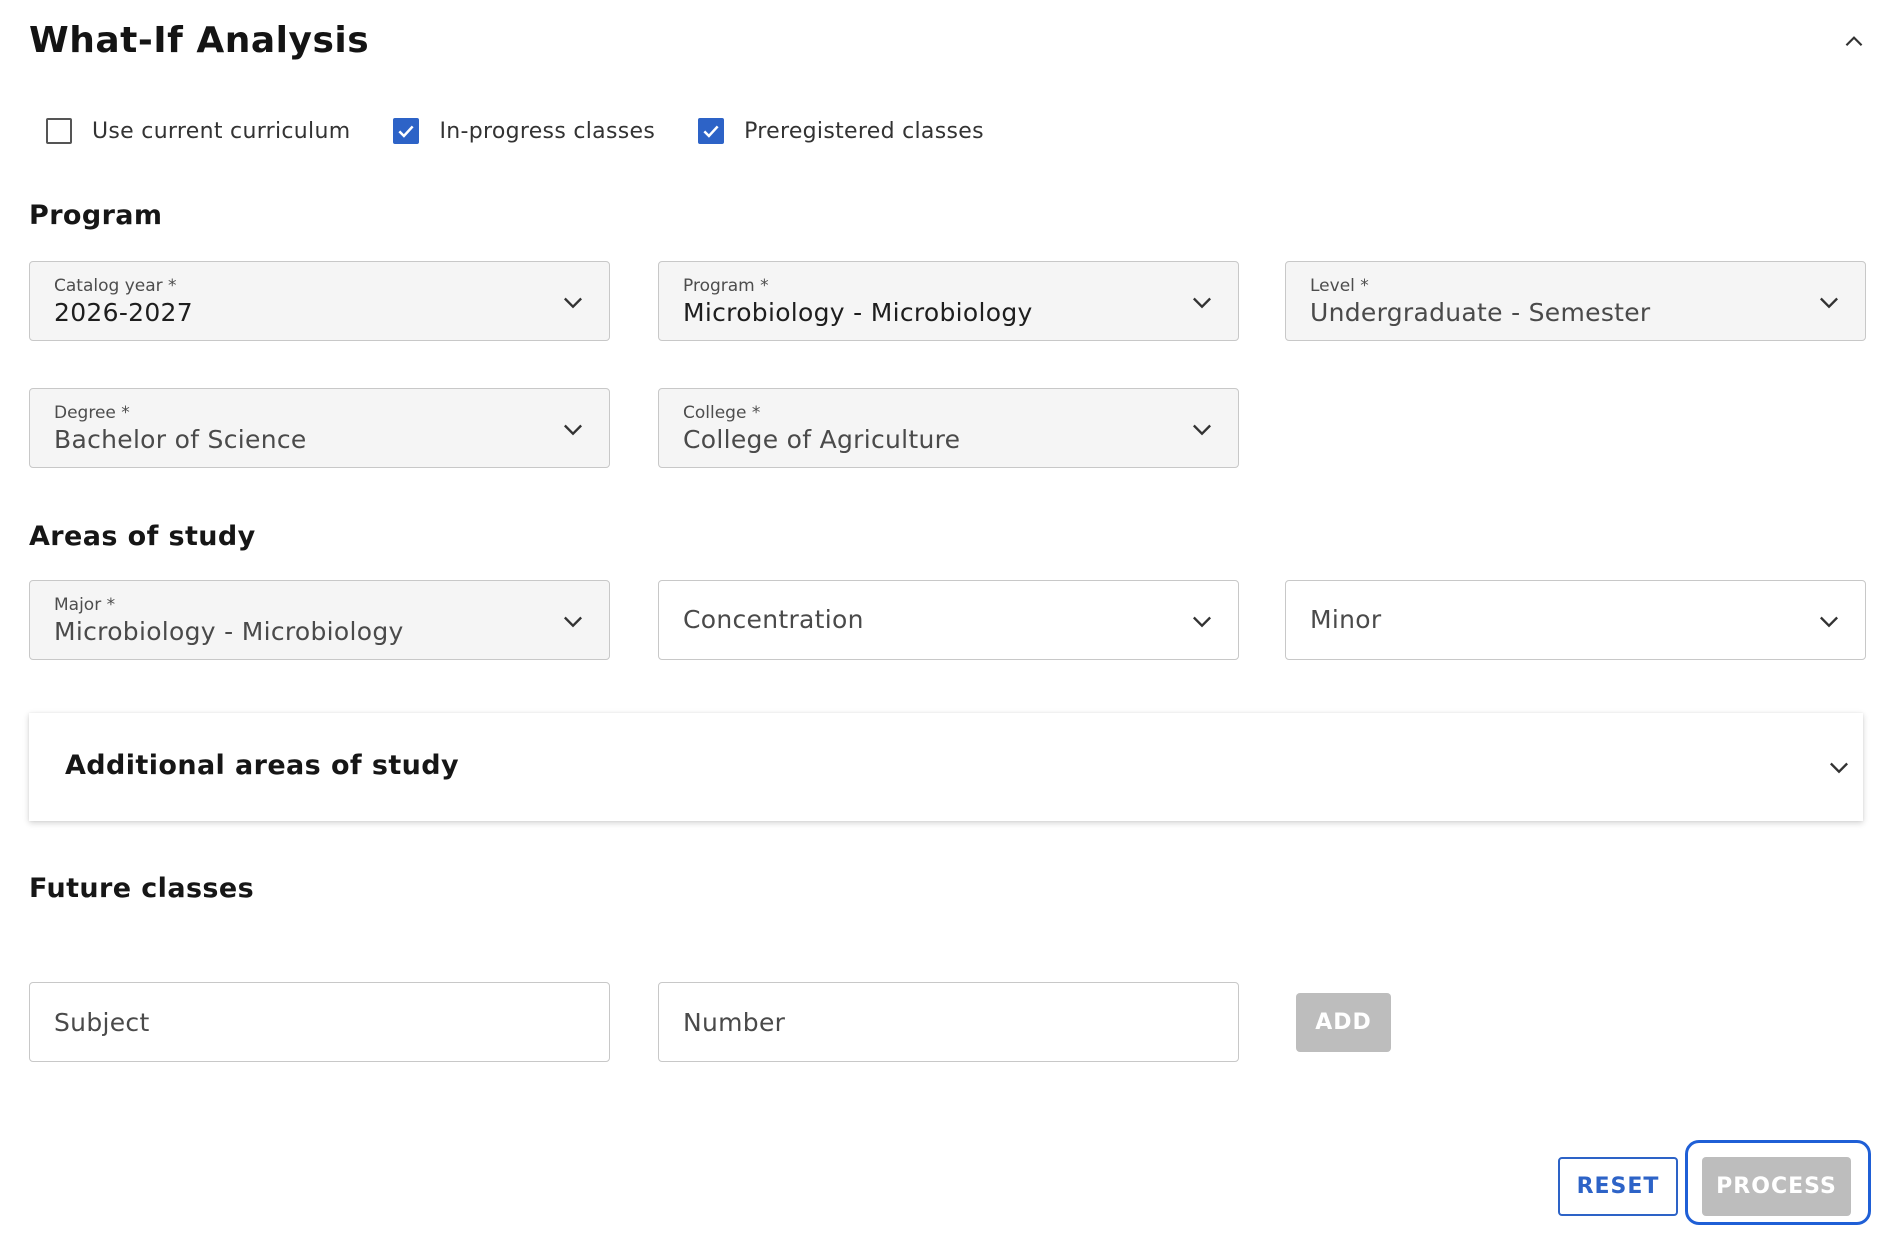 The image size is (1897, 1249). Describe the element at coordinates (229, 631) in the screenshot. I see `major-value: Microbiology - Microbiology` at that location.